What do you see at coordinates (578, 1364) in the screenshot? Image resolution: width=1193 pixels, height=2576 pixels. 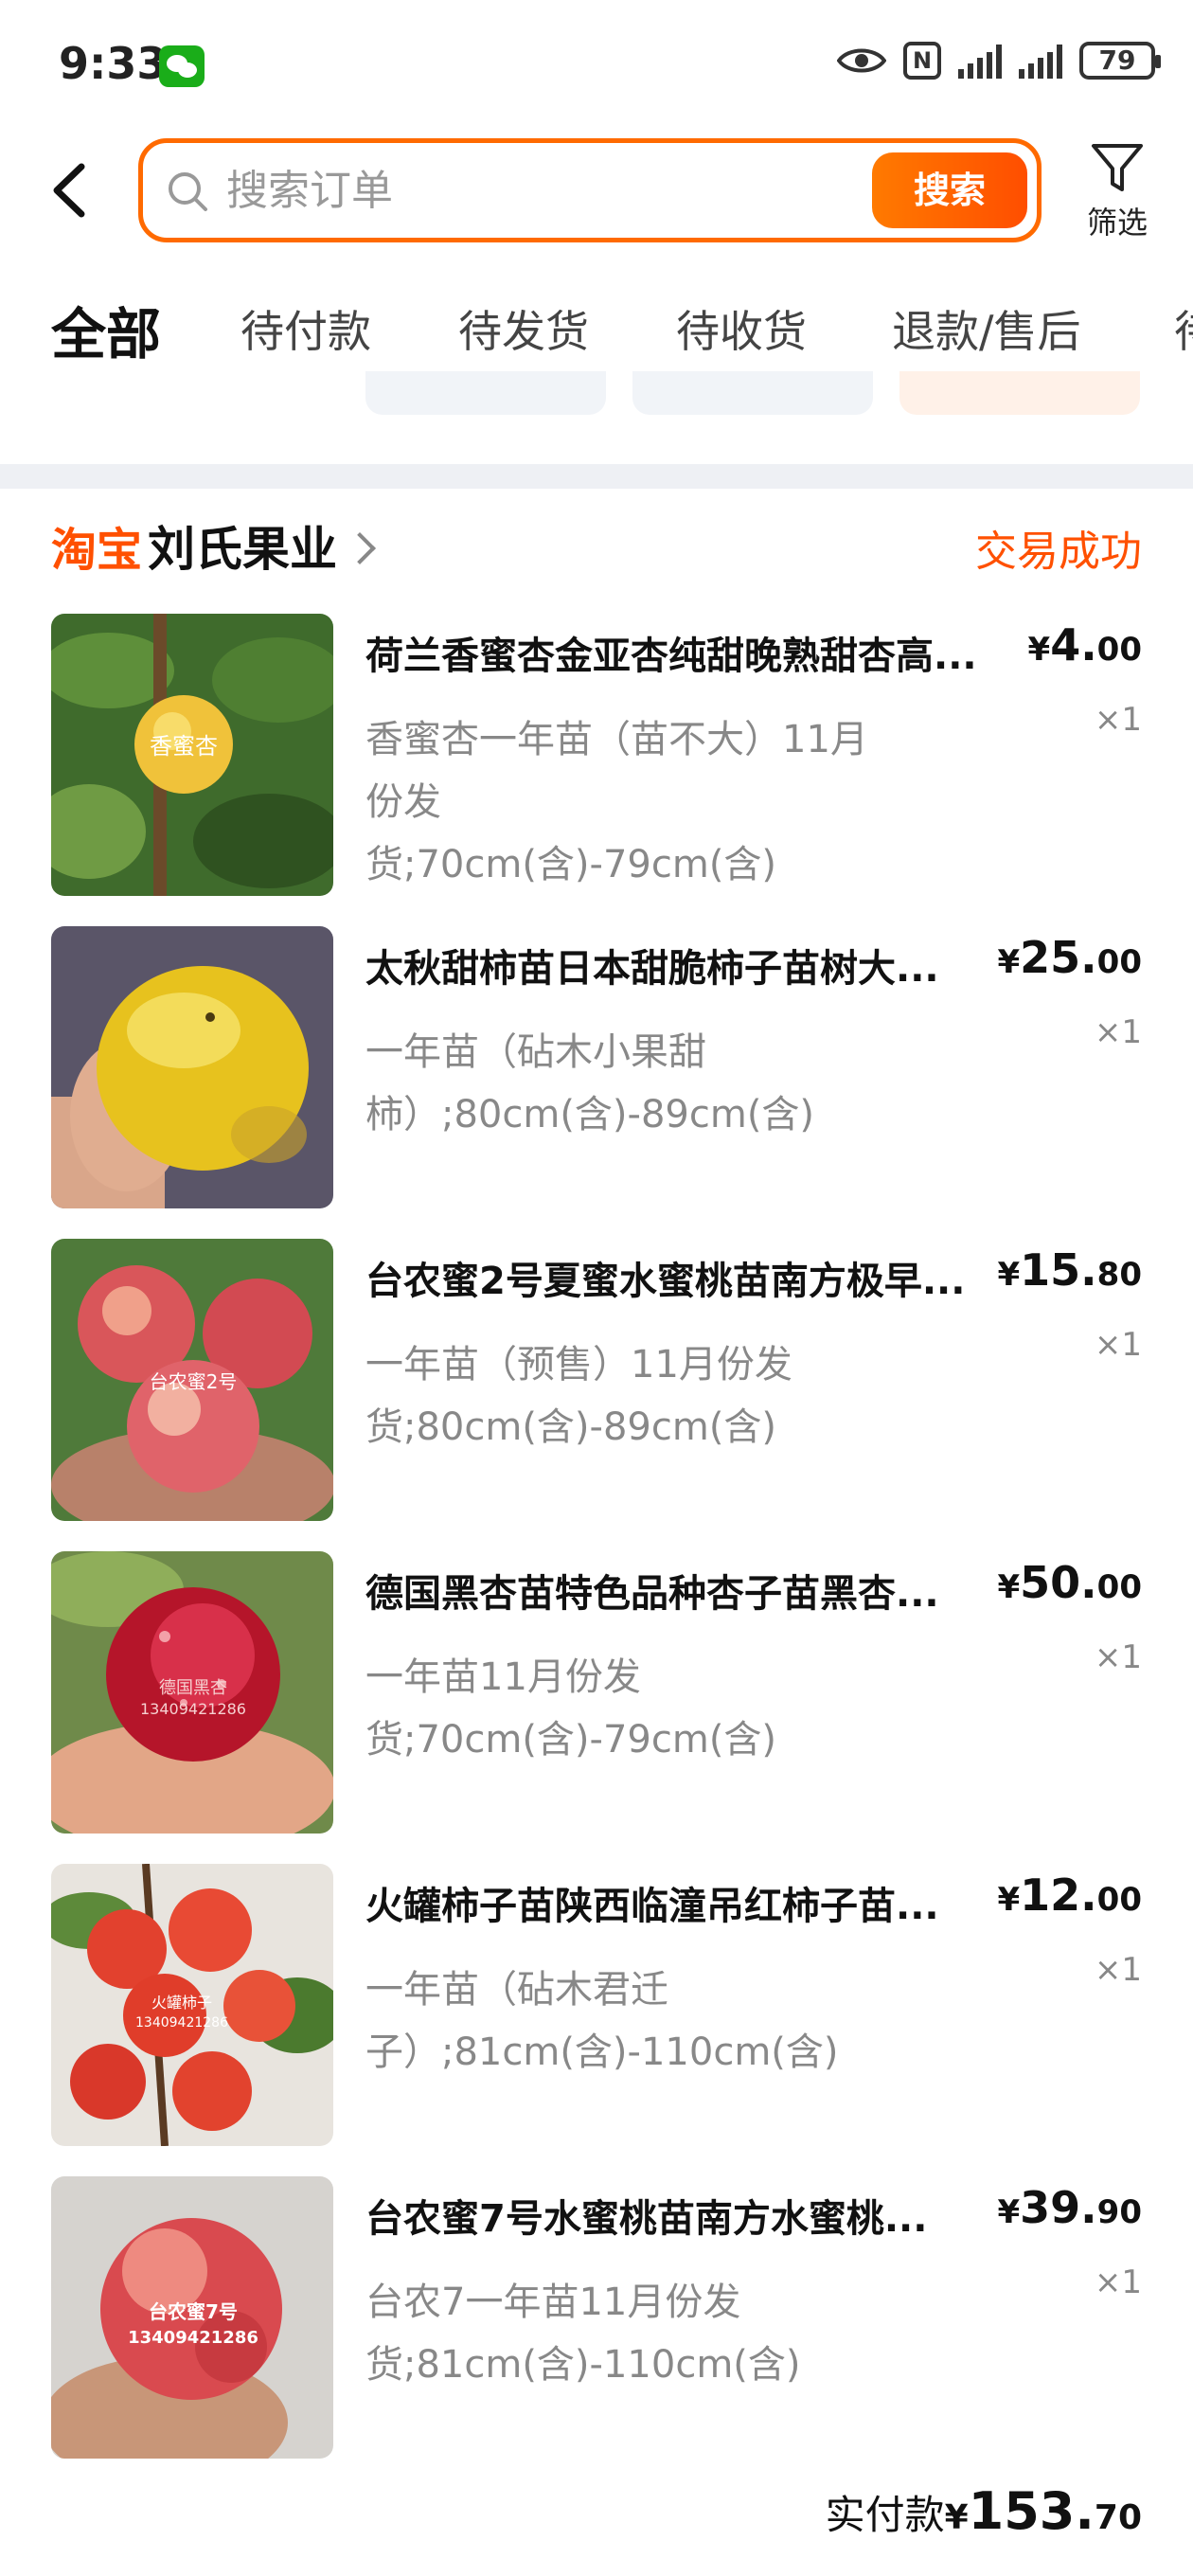 I see `item-spec-line: 一年苗（预售）11月份发` at bounding box center [578, 1364].